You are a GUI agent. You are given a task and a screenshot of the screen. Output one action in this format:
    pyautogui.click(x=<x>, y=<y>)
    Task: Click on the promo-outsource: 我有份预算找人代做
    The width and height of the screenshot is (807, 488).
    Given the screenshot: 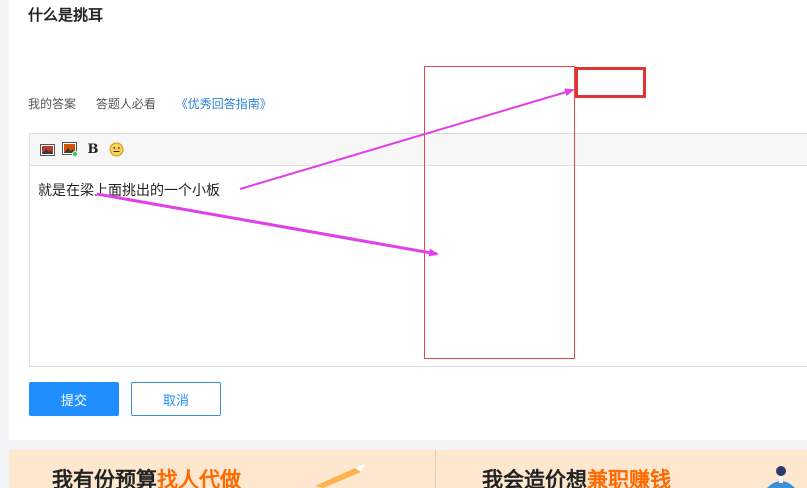 What is the action you would take?
    pyautogui.click(x=146, y=476)
    